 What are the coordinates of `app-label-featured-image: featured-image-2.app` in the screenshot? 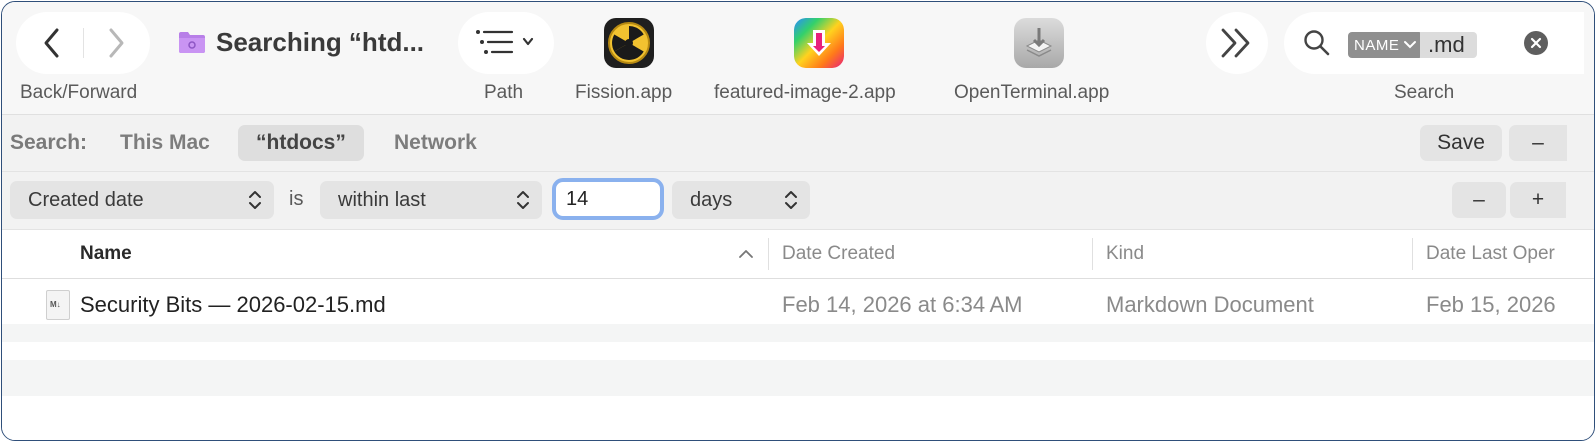 It's located at (805, 93).